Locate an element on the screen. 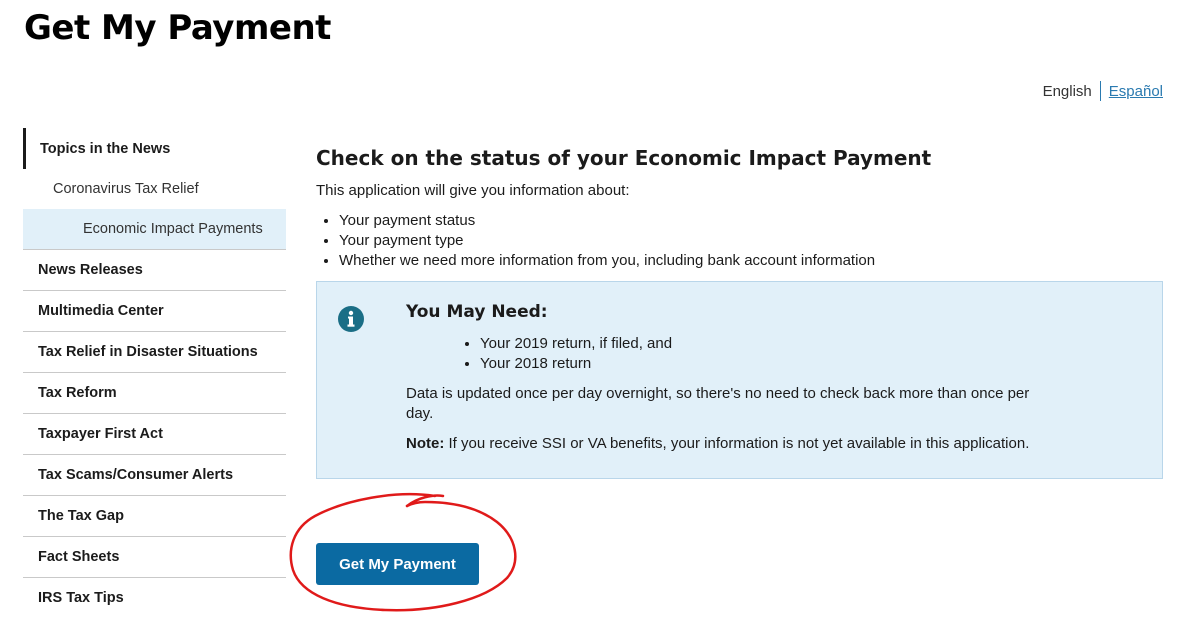  sidebar-item-topics-in-the-news: Topics in the News is located at coordinates (154, 148).